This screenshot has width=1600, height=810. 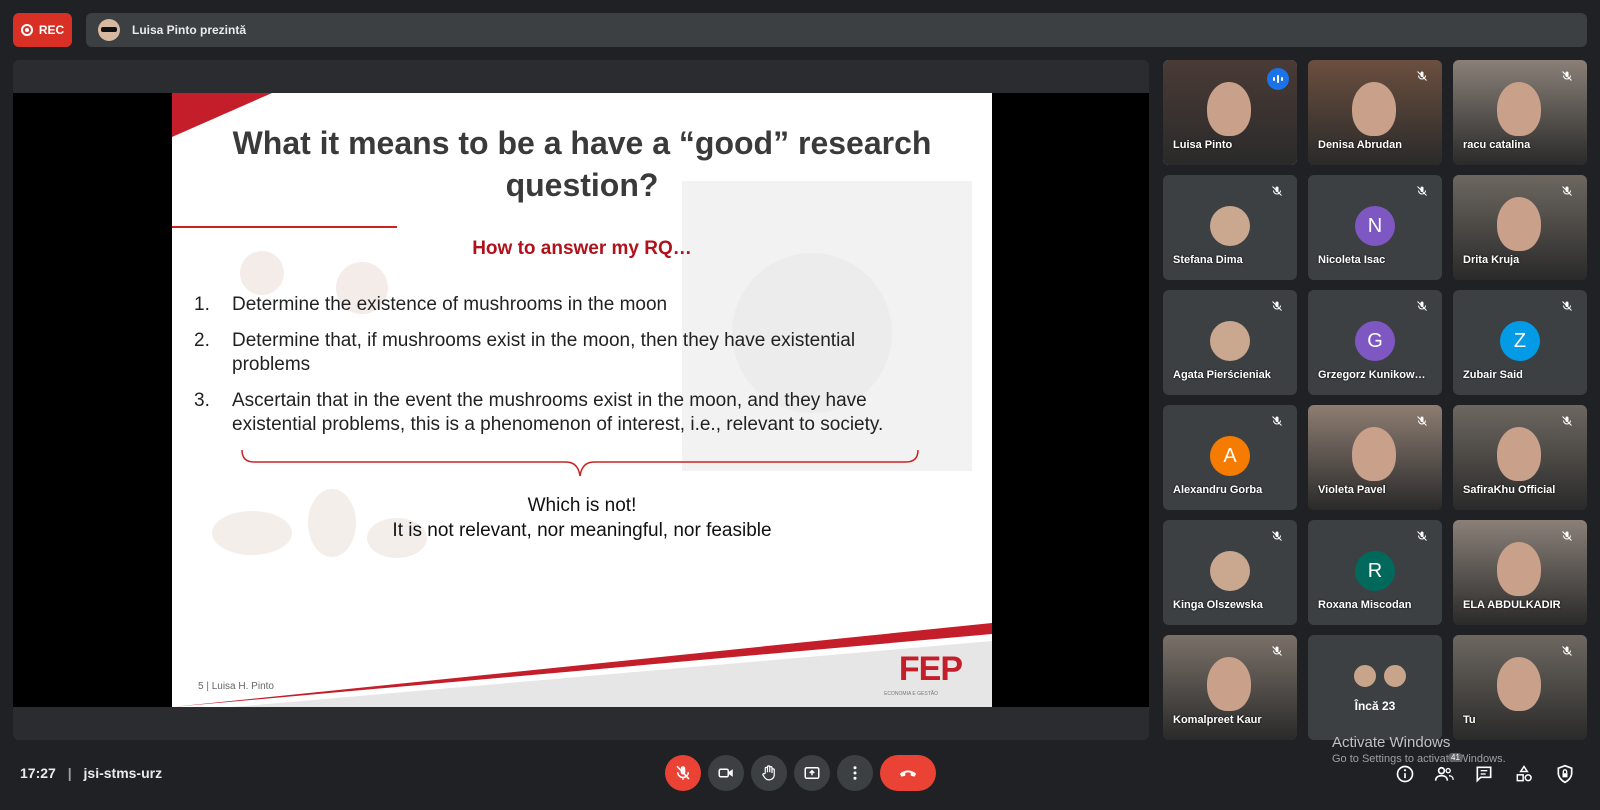 What do you see at coordinates (1509, 490) in the screenshot?
I see `participant-name: SafiraKhu Official` at bounding box center [1509, 490].